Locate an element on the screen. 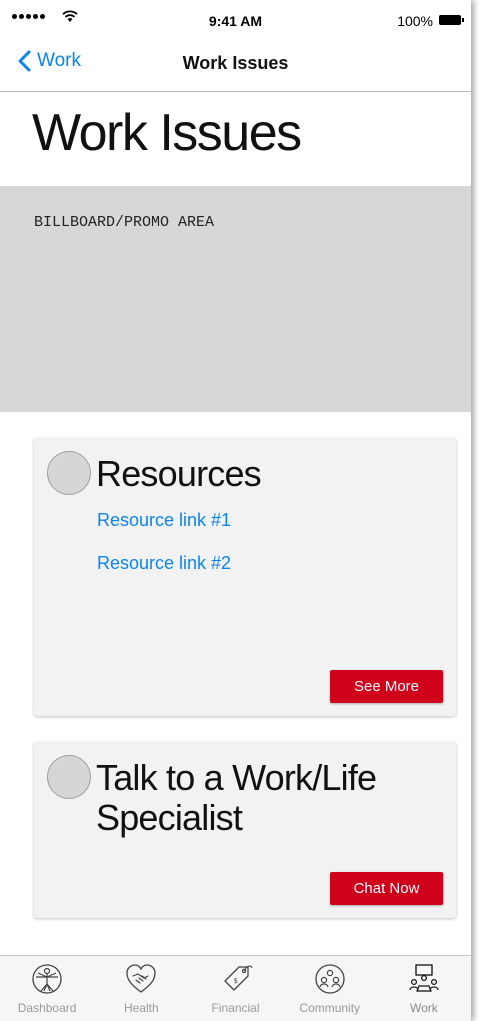  resources-card-title: Resources is located at coordinates (179, 473).